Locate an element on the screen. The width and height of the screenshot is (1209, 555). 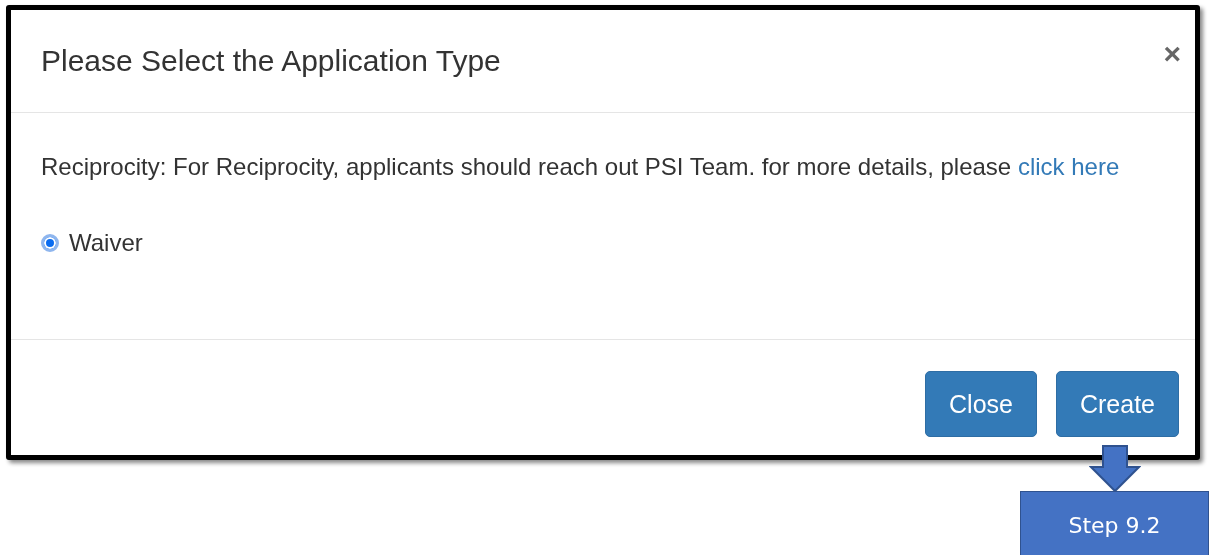
radio-button is located at coordinates (50, 243).